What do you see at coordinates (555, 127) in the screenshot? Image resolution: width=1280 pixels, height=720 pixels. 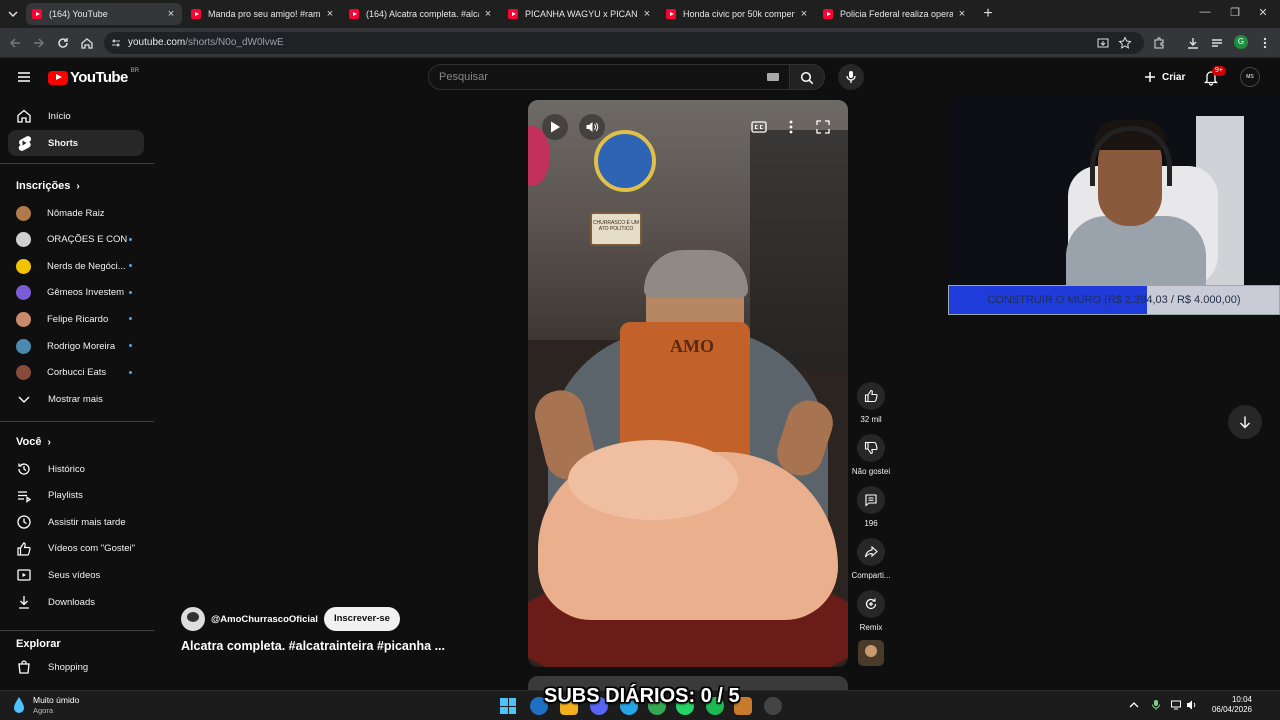 I see `play-button` at bounding box center [555, 127].